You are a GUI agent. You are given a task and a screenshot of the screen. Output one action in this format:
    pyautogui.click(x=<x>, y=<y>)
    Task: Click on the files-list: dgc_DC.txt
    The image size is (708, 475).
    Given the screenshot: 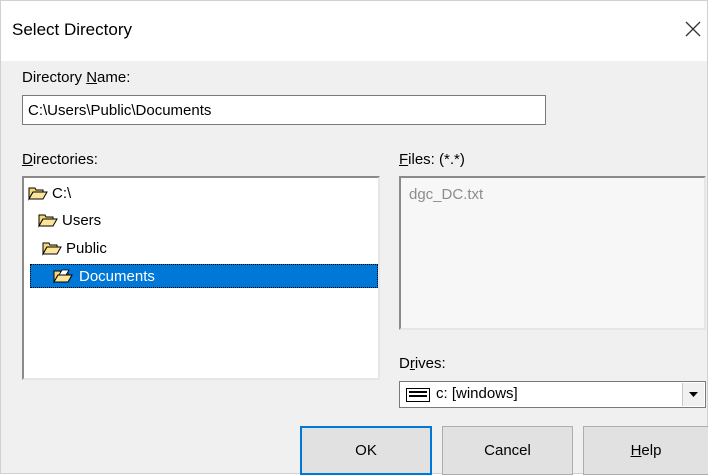 What is the action you would take?
    pyautogui.click(x=552, y=253)
    